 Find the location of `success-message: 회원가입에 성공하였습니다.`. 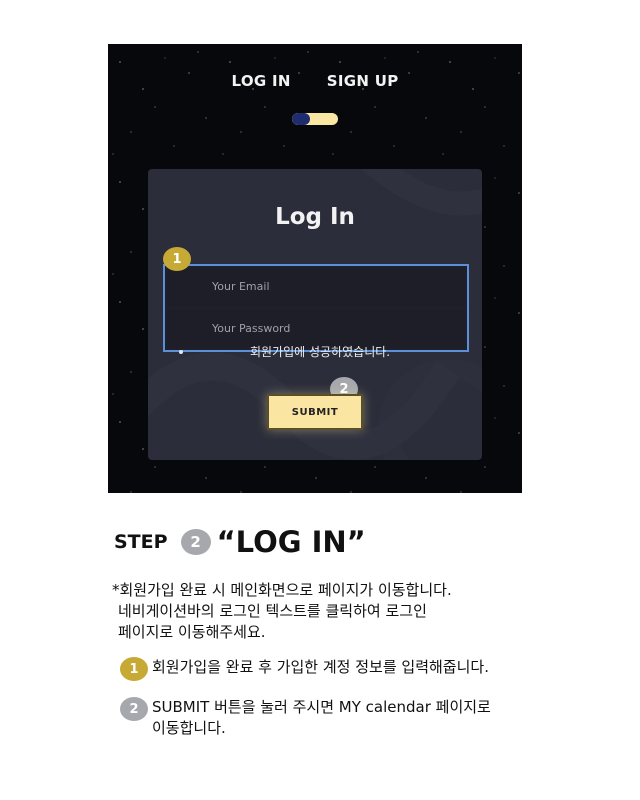

success-message: 회원가입에 성공하였습니다. is located at coordinates (320, 352).